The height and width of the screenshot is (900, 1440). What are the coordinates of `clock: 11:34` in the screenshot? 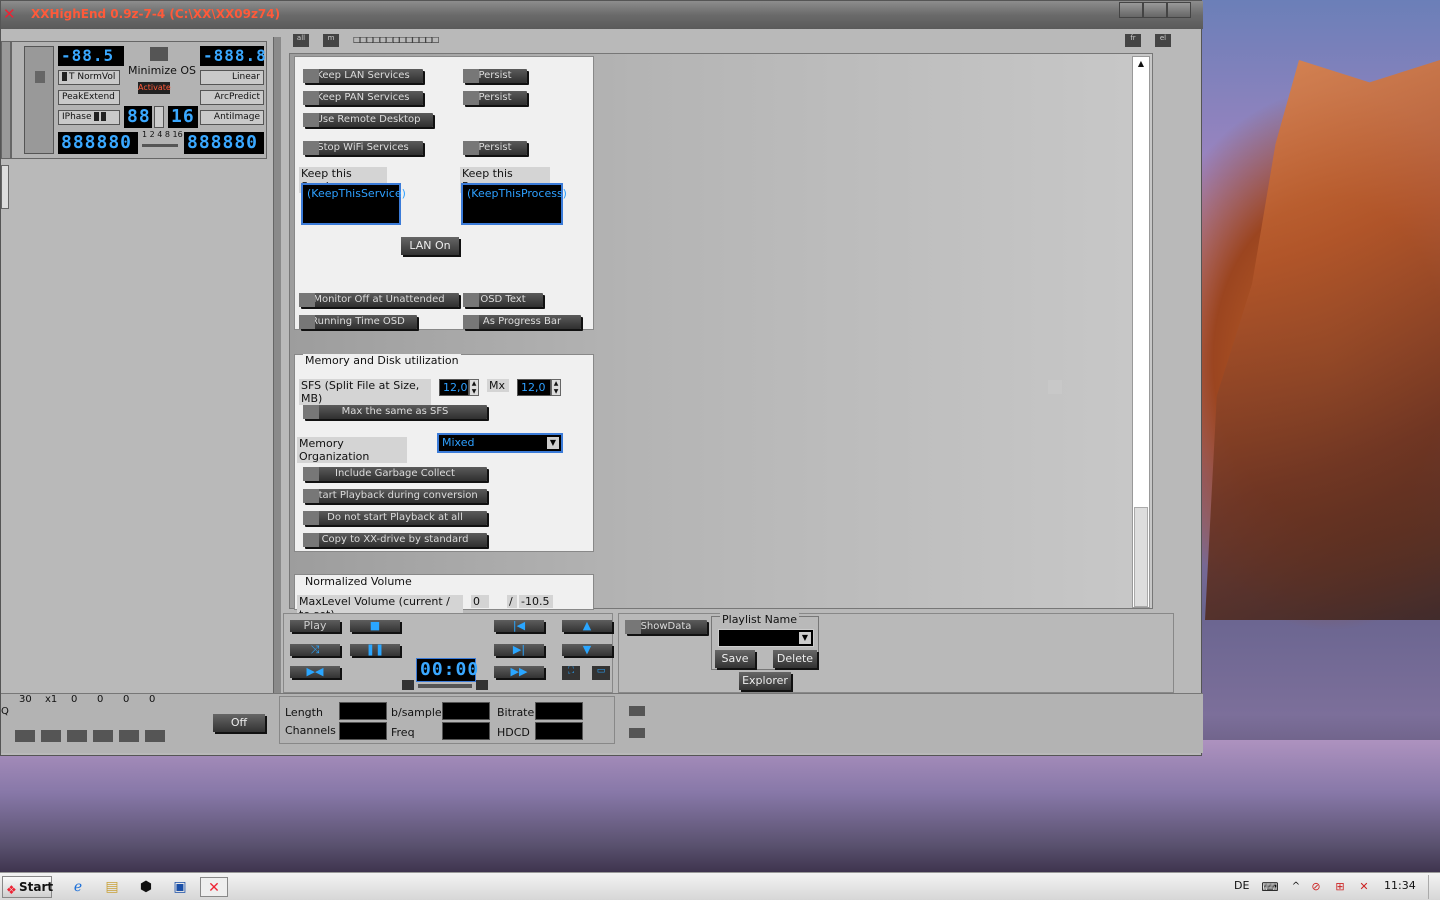 It's located at (1400, 885).